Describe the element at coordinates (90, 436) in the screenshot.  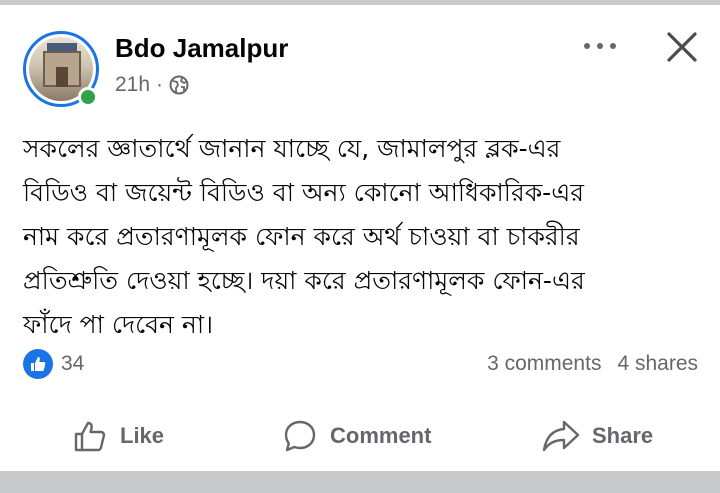
I see `thumbs-up-icon` at that location.